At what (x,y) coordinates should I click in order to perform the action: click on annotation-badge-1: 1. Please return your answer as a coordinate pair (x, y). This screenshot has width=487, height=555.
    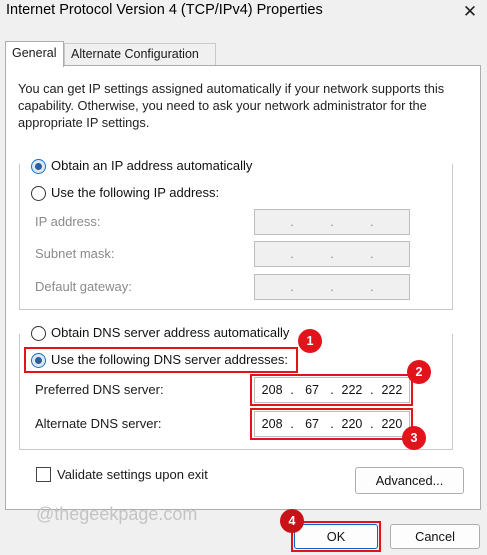
    Looking at the image, I should click on (310, 341).